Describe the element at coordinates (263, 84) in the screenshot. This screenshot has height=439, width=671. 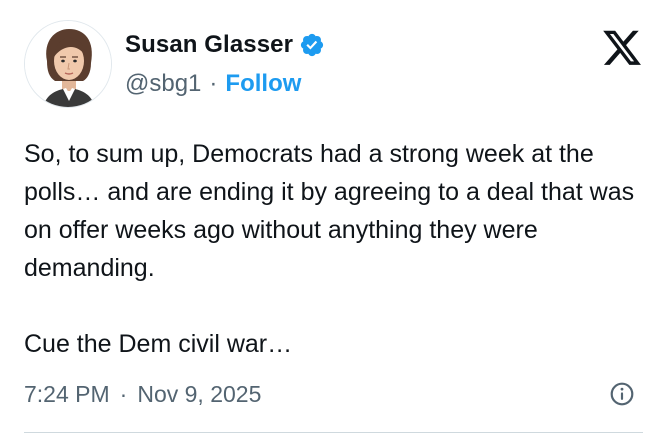
I see `follow-button: Follow` at that location.